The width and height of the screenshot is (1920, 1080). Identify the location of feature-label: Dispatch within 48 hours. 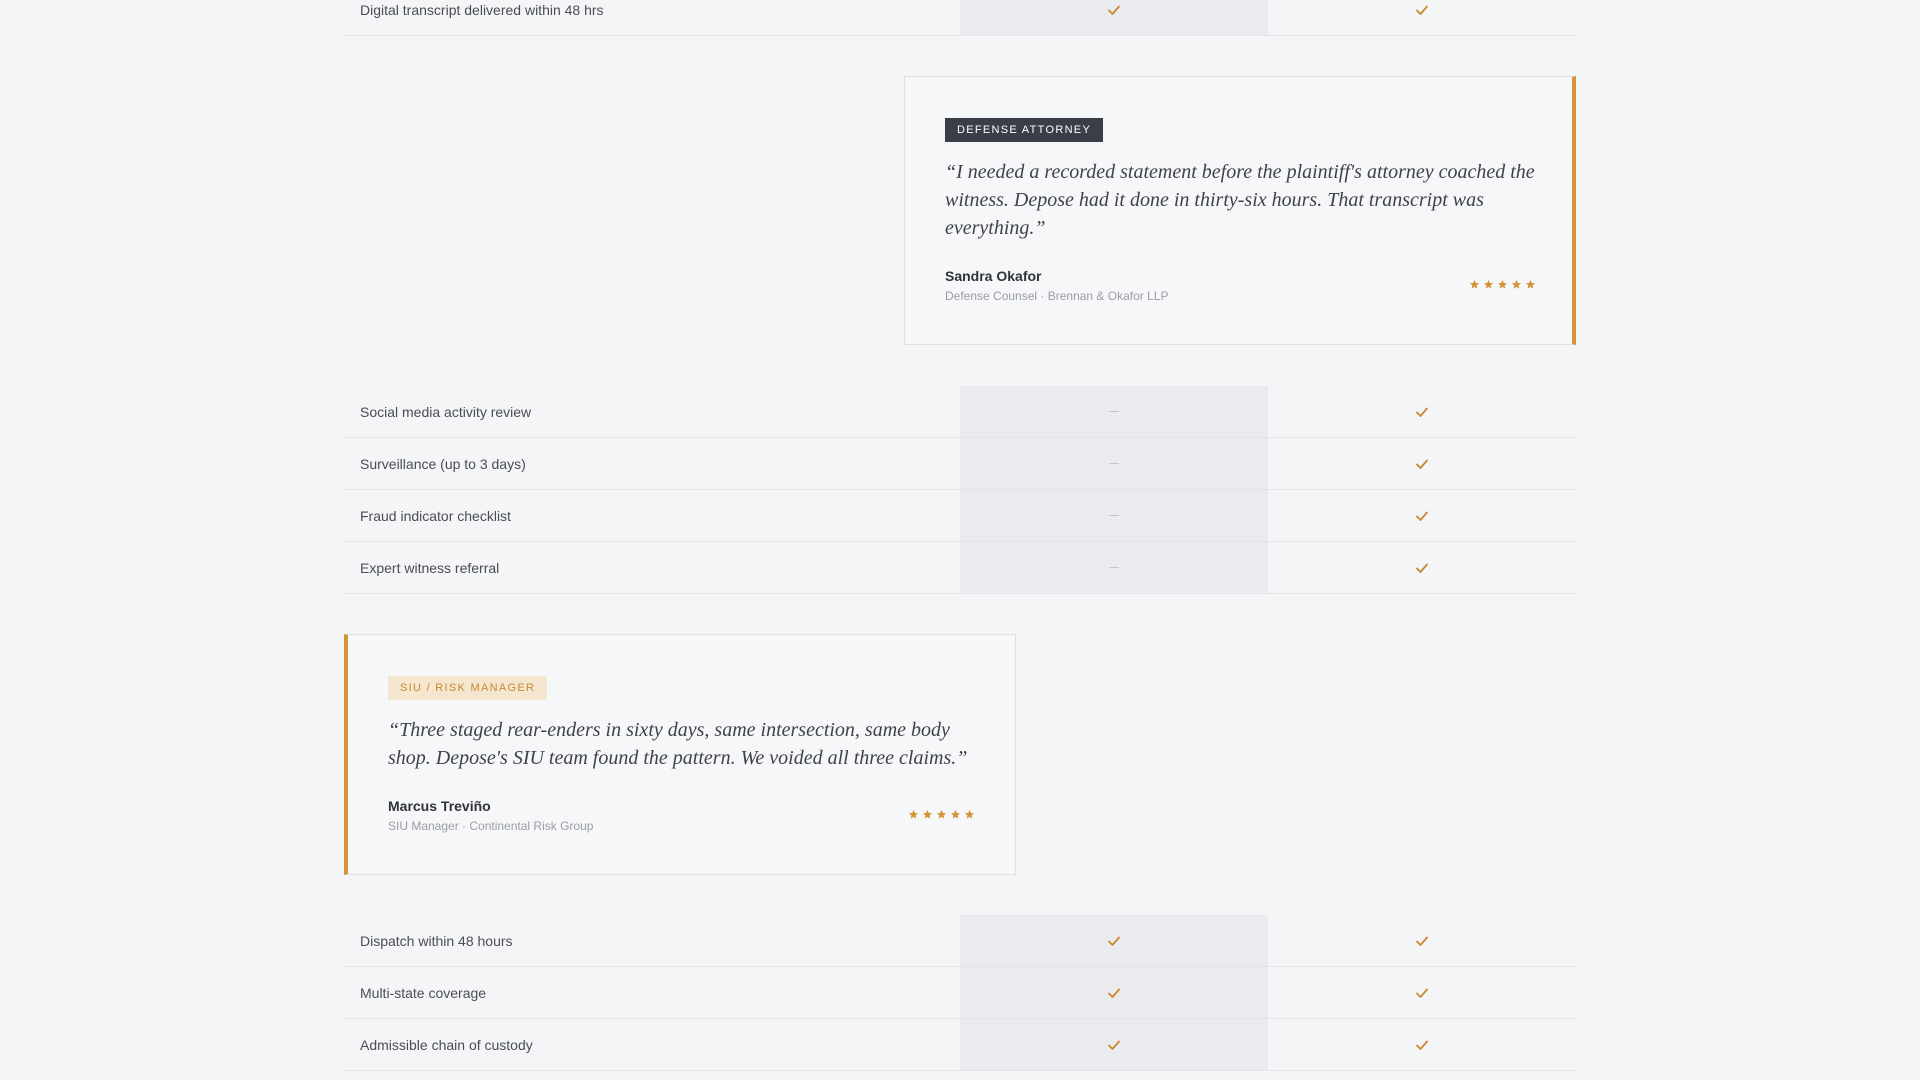
(436, 941).